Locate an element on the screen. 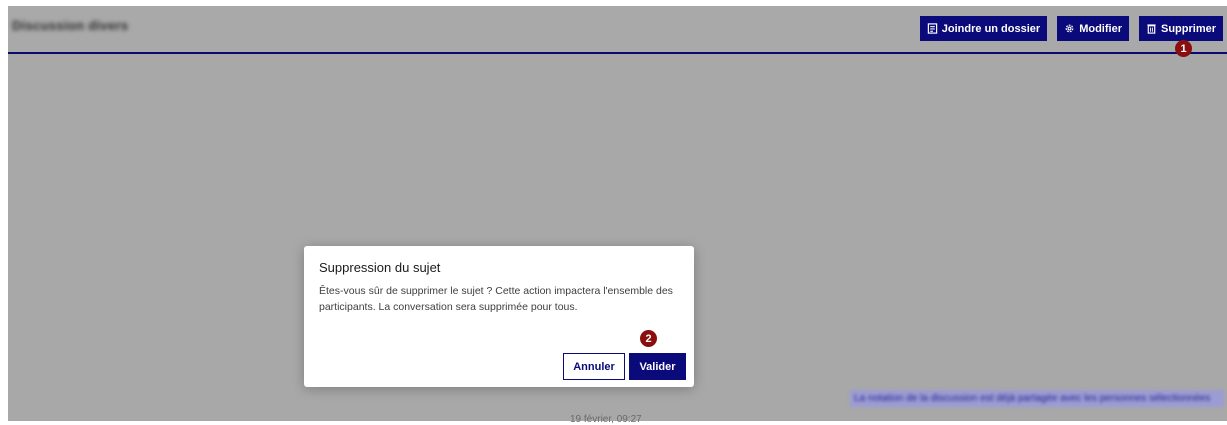 The width and height of the screenshot is (1227, 425). attach-folder-button: Joindre un dossier is located at coordinates (983, 28).